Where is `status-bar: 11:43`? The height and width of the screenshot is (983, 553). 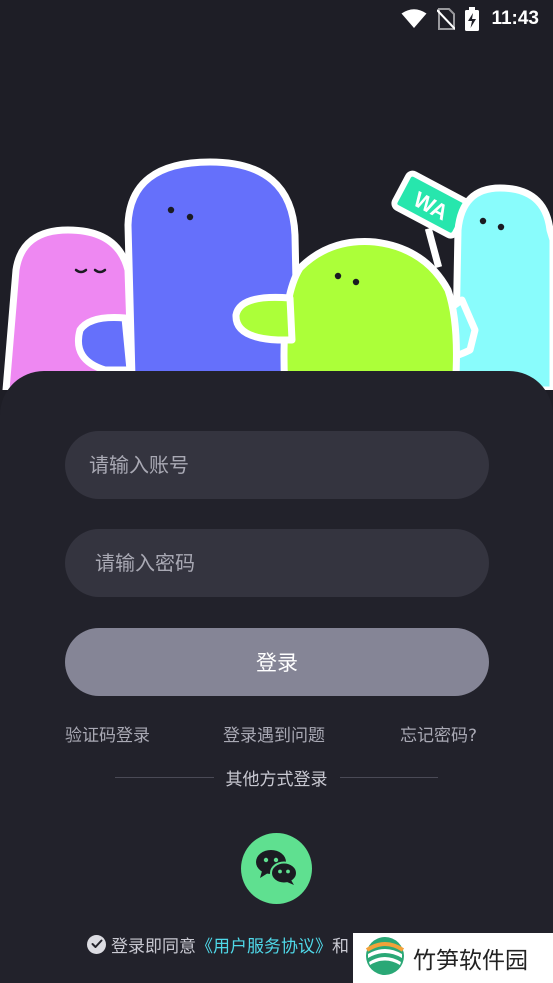
status-bar: 11:43 is located at coordinates (276, 19).